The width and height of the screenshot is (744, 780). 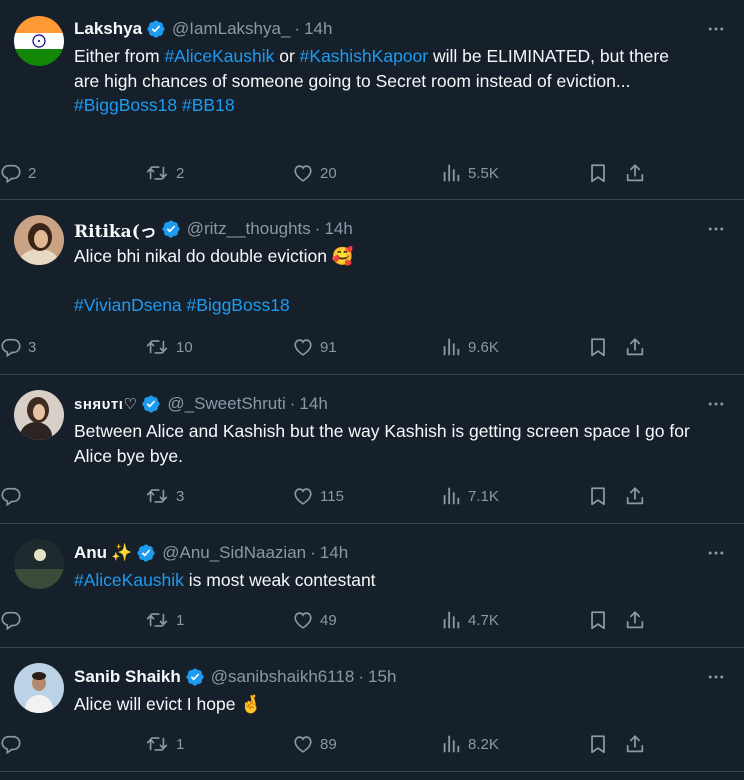 I want to click on user-handle: @sanibshaikh6118, so click(x=283, y=677).